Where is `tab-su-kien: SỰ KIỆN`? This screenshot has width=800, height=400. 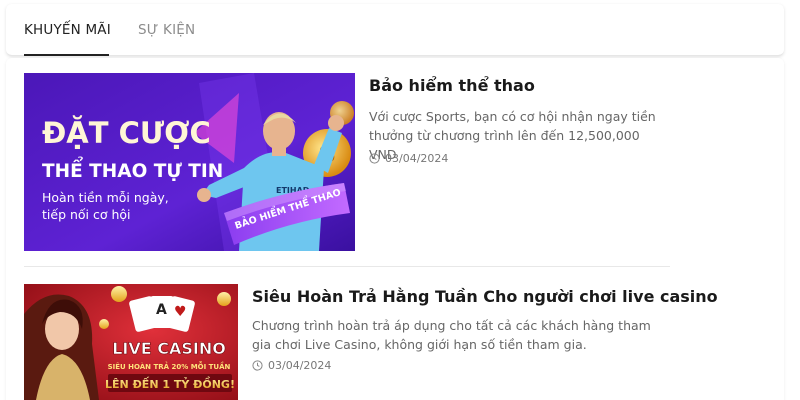 tab-su-kien: SỰ KIỆN is located at coordinates (166, 30).